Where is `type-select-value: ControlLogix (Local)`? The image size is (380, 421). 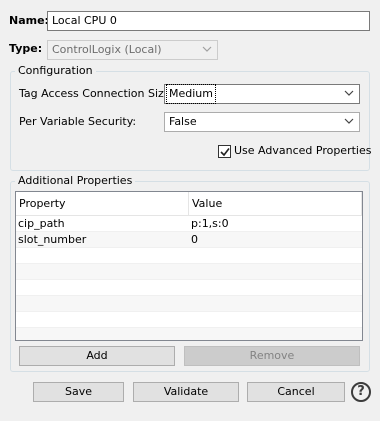 type-select-value: ControlLogix (Local) is located at coordinates (107, 49).